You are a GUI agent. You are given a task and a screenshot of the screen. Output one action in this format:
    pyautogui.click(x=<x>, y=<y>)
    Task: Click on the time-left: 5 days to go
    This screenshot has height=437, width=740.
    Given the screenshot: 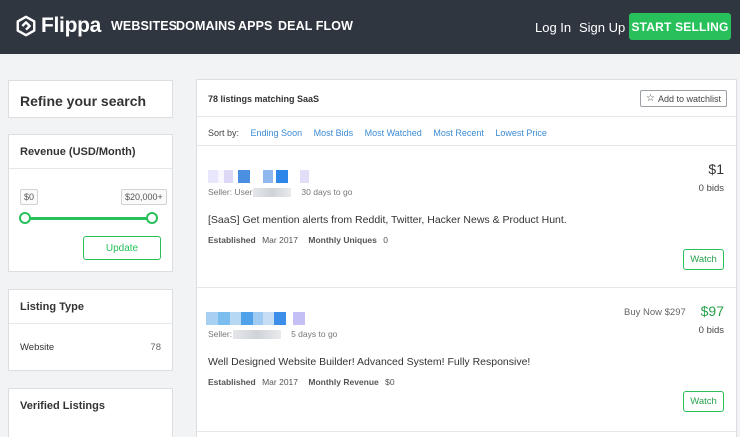 What is the action you would take?
    pyautogui.click(x=314, y=334)
    